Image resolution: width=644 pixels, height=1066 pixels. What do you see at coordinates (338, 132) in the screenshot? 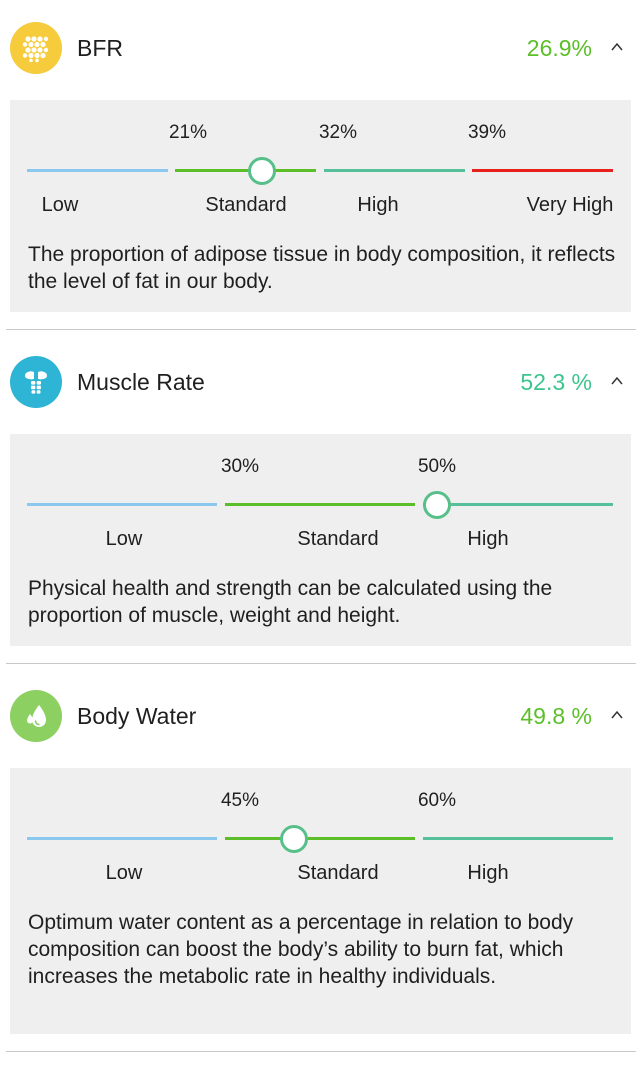
I see `threshold-label: 32%` at bounding box center [338, 132].